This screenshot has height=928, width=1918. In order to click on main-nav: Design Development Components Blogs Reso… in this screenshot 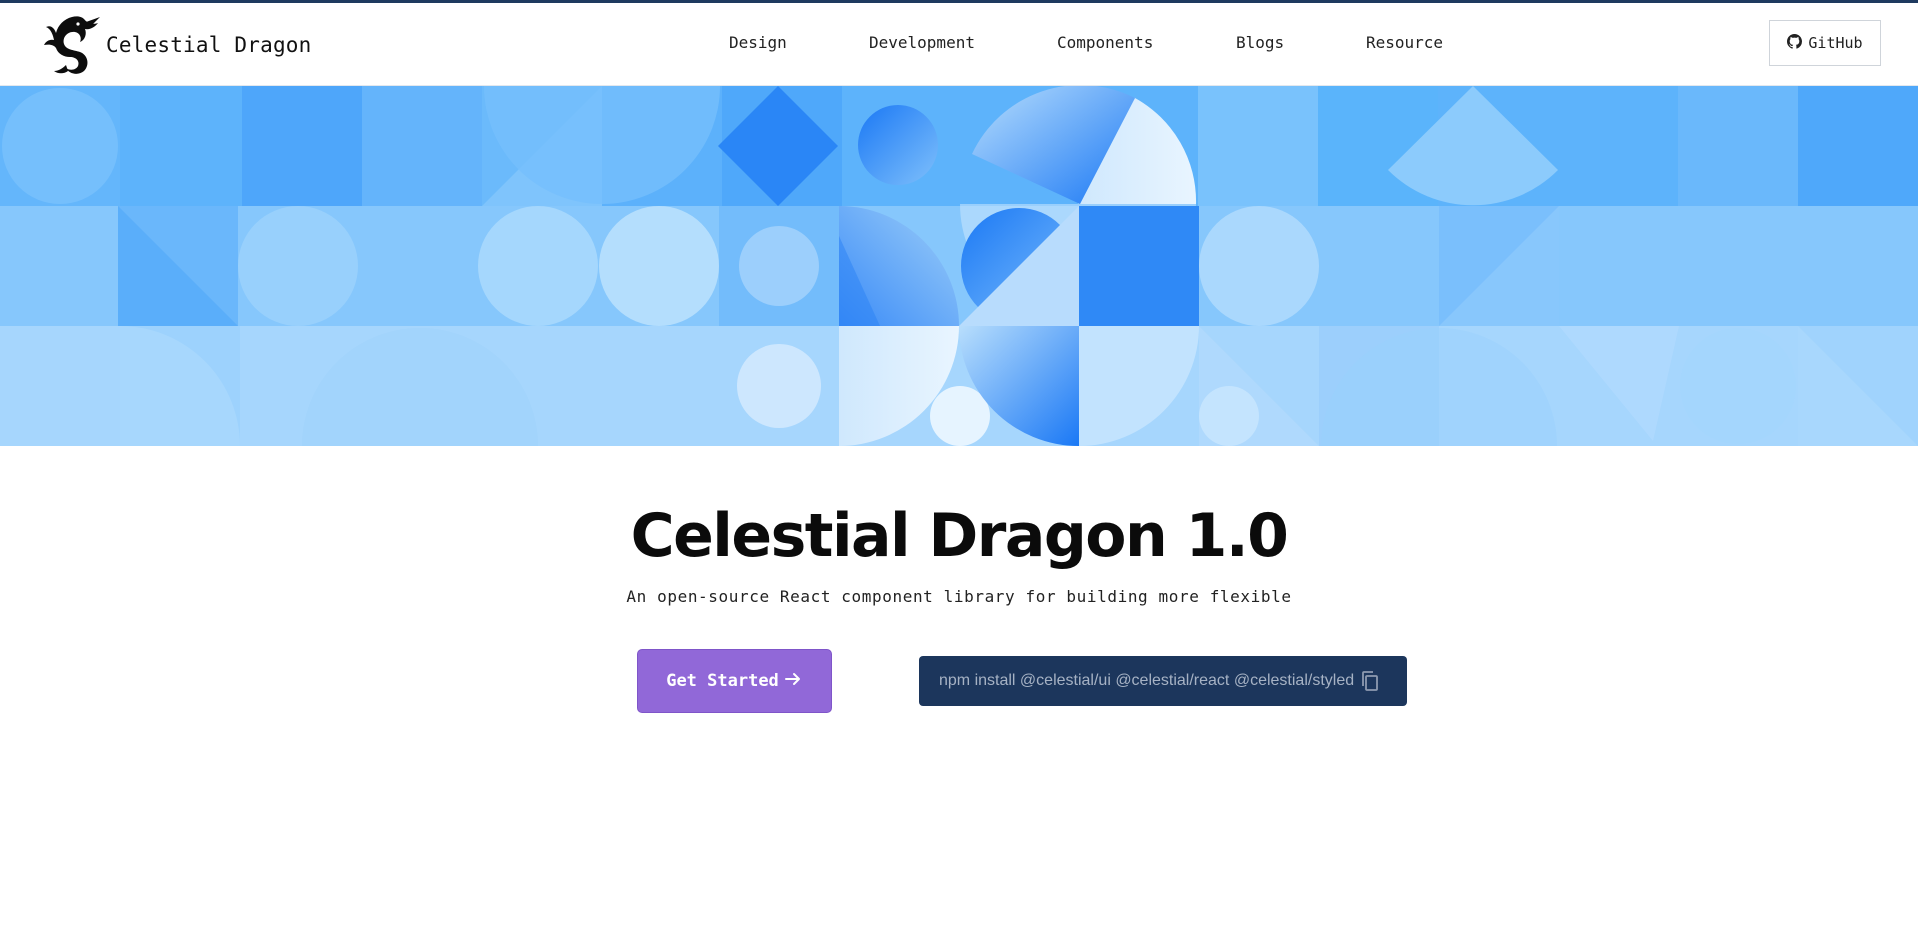, I will do `click(959, 44)`.